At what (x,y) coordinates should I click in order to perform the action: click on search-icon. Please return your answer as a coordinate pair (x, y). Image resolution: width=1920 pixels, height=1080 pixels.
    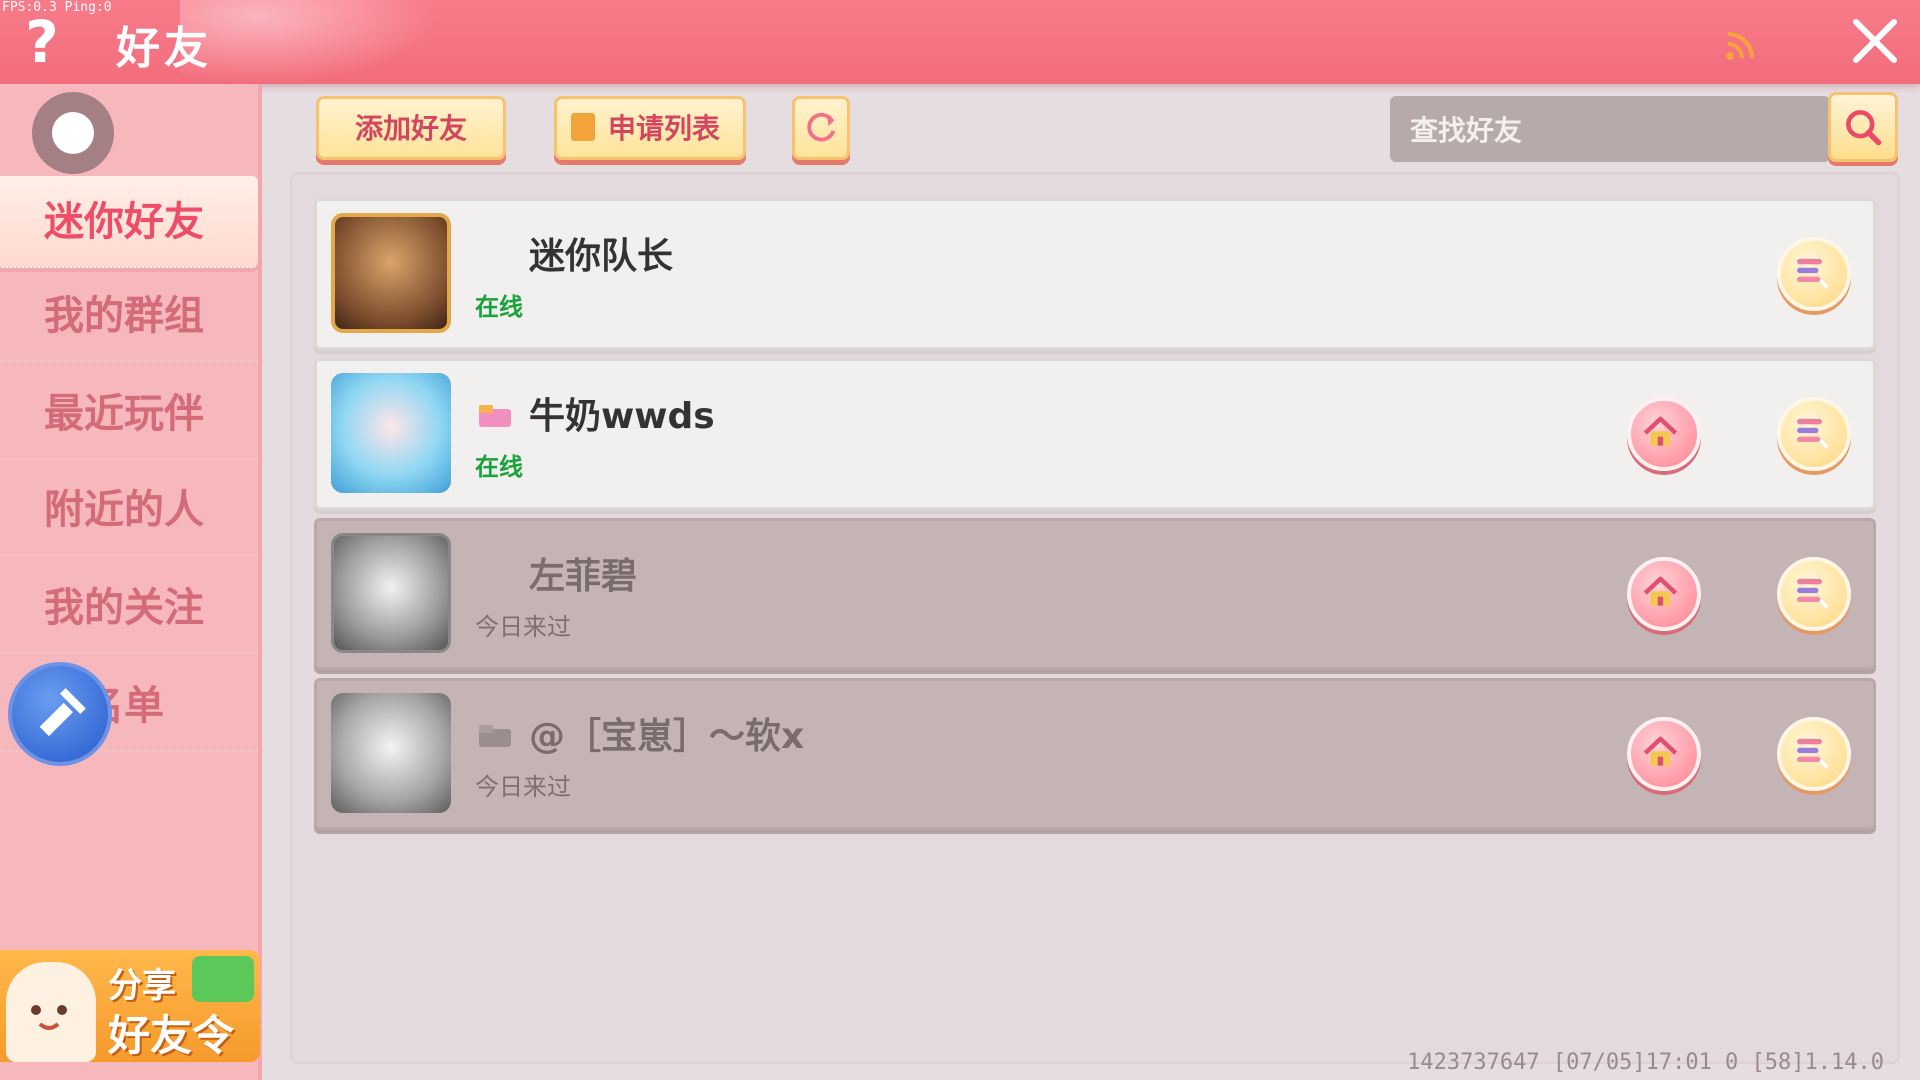
    Looking at the image, I should click on (1864, 128).